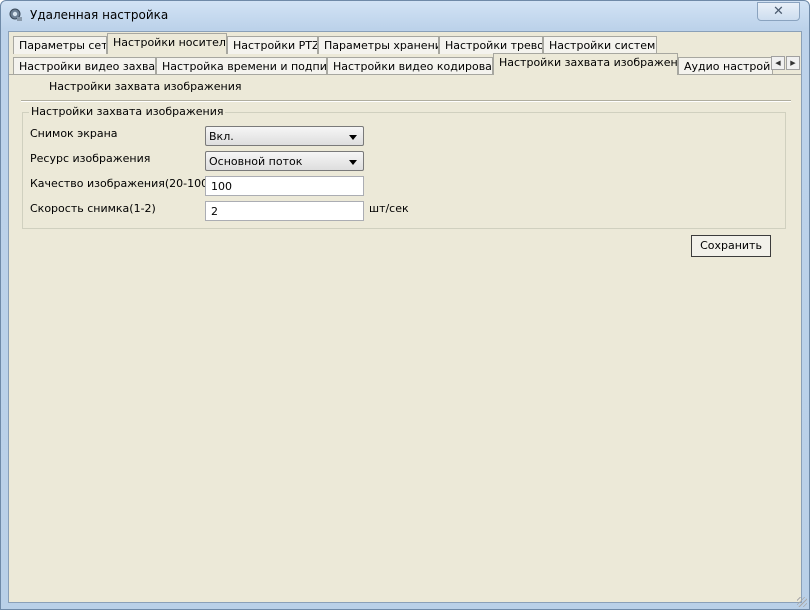 The image size is (810, 610). What do you see at coordinates (585, 64) in the screenshot?
I see `tab-image-capture: Настройки захвата изображения` at bounding box center [585, 64].